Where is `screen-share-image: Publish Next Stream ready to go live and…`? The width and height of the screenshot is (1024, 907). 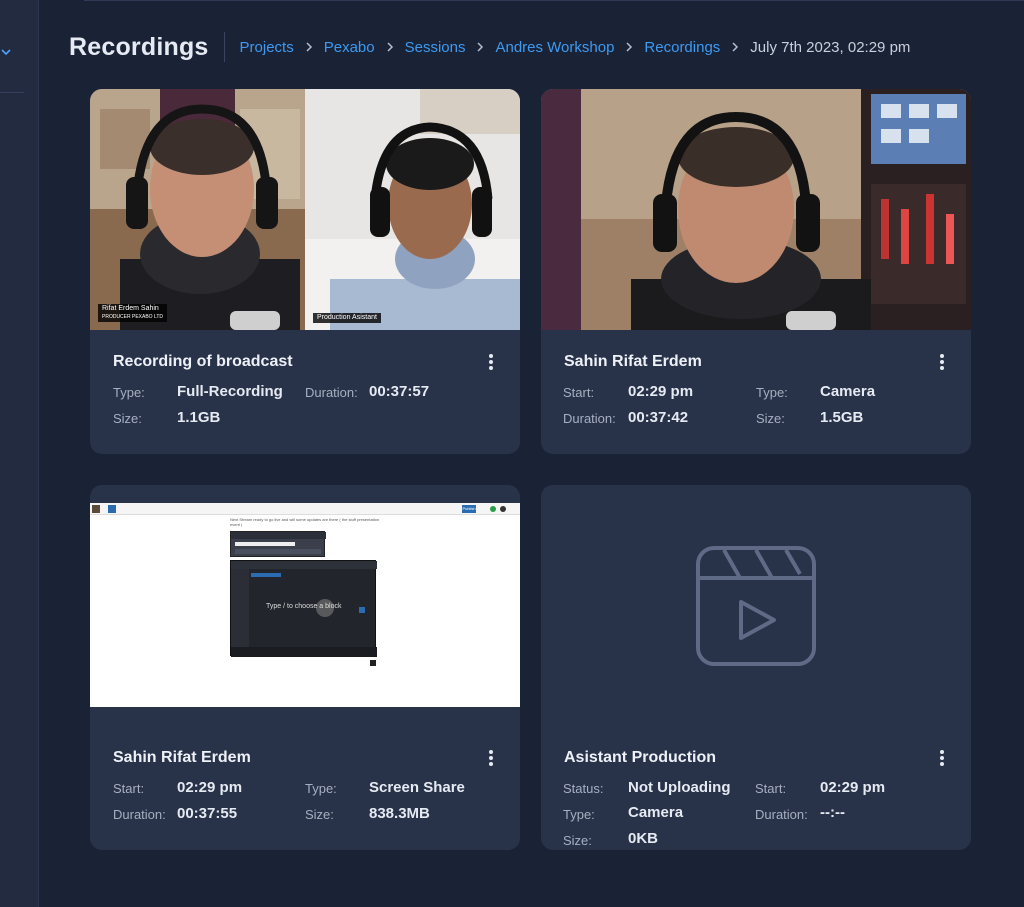
screen-share-image: Publish Next Stream ready to go live and… is located at coordinates (305, 605).